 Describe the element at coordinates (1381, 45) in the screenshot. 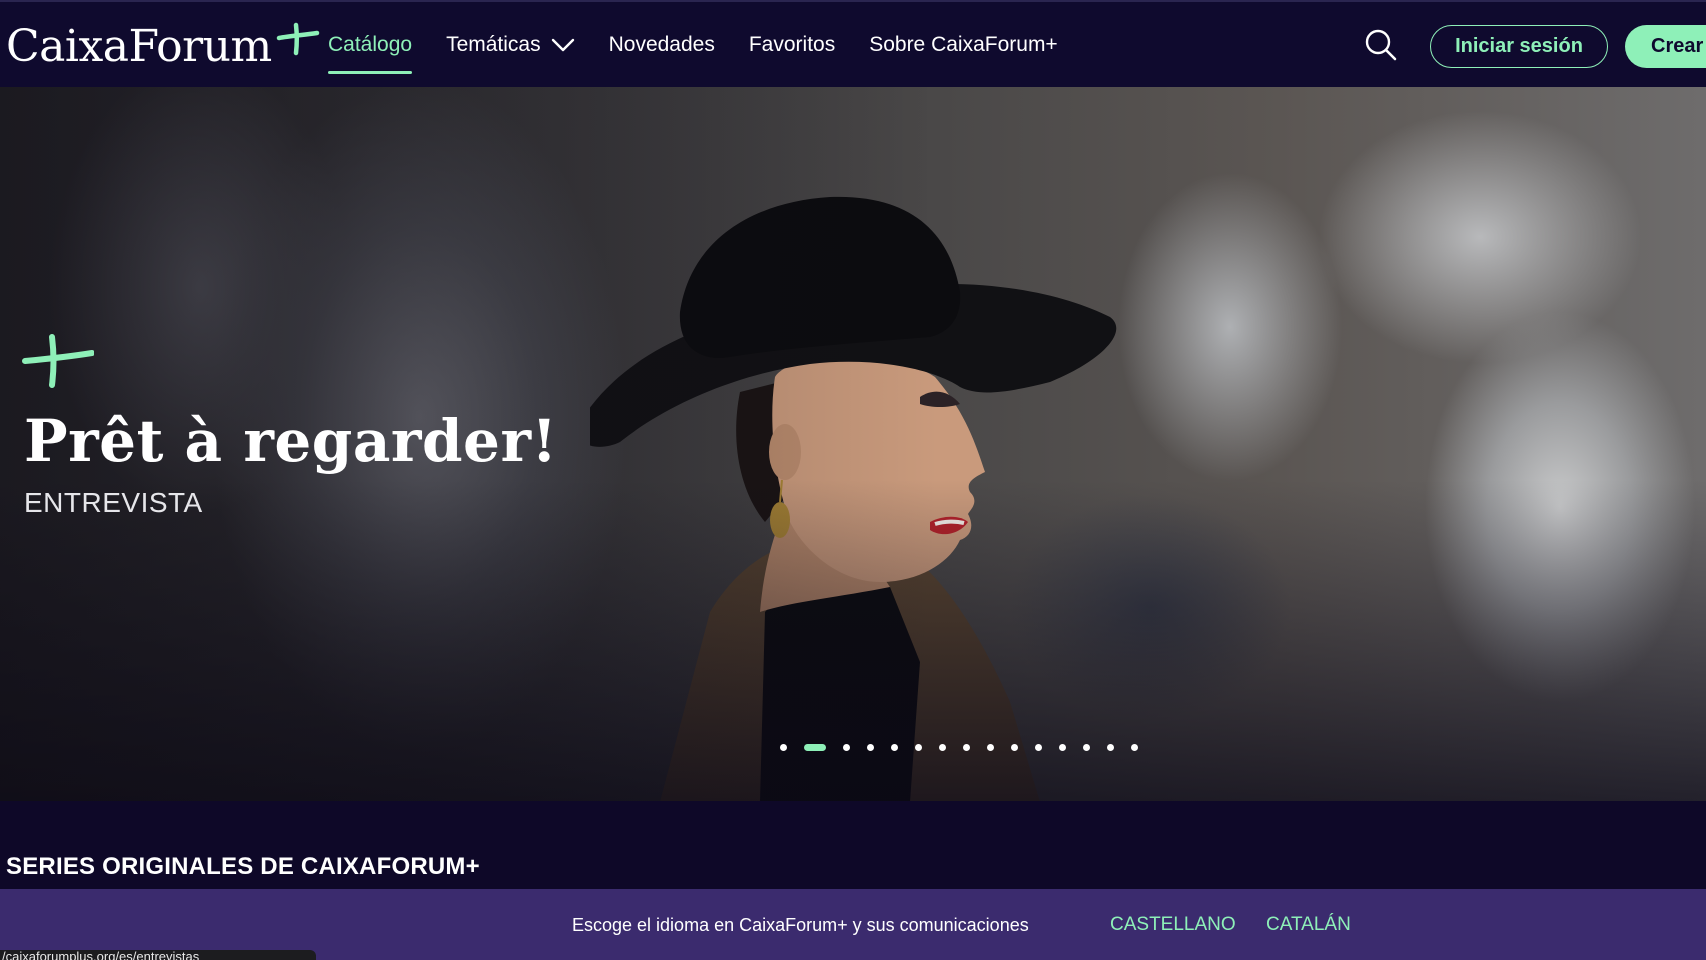

I see `search-icon` at that location.